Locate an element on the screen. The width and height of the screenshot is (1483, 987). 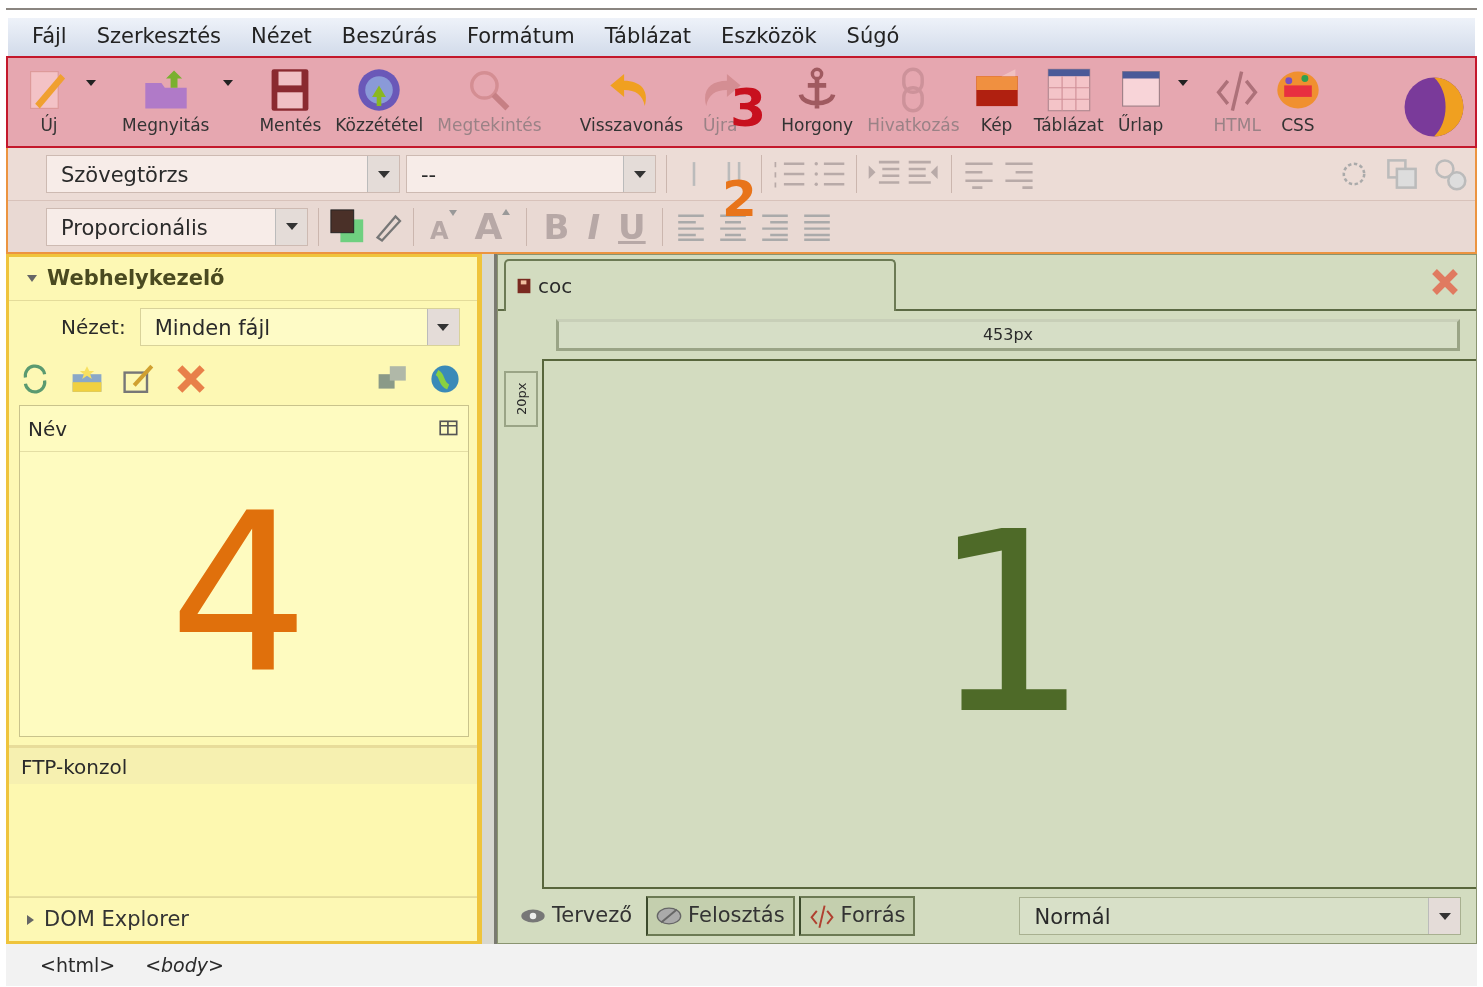
menu-item: Beszúrás is located at coordinates (389, 37).